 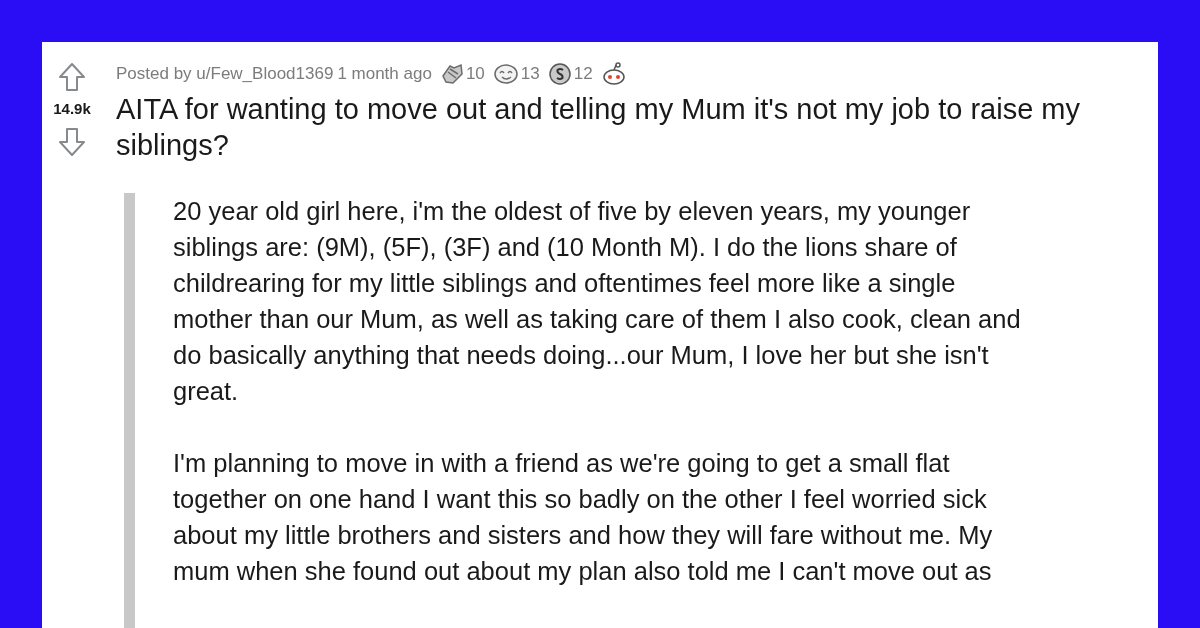 What do you see at coordinates (225, 74) in the screenshot?
I see `post-author: Posted by u/Few_Blood1369` at bounding box center [225, 74].